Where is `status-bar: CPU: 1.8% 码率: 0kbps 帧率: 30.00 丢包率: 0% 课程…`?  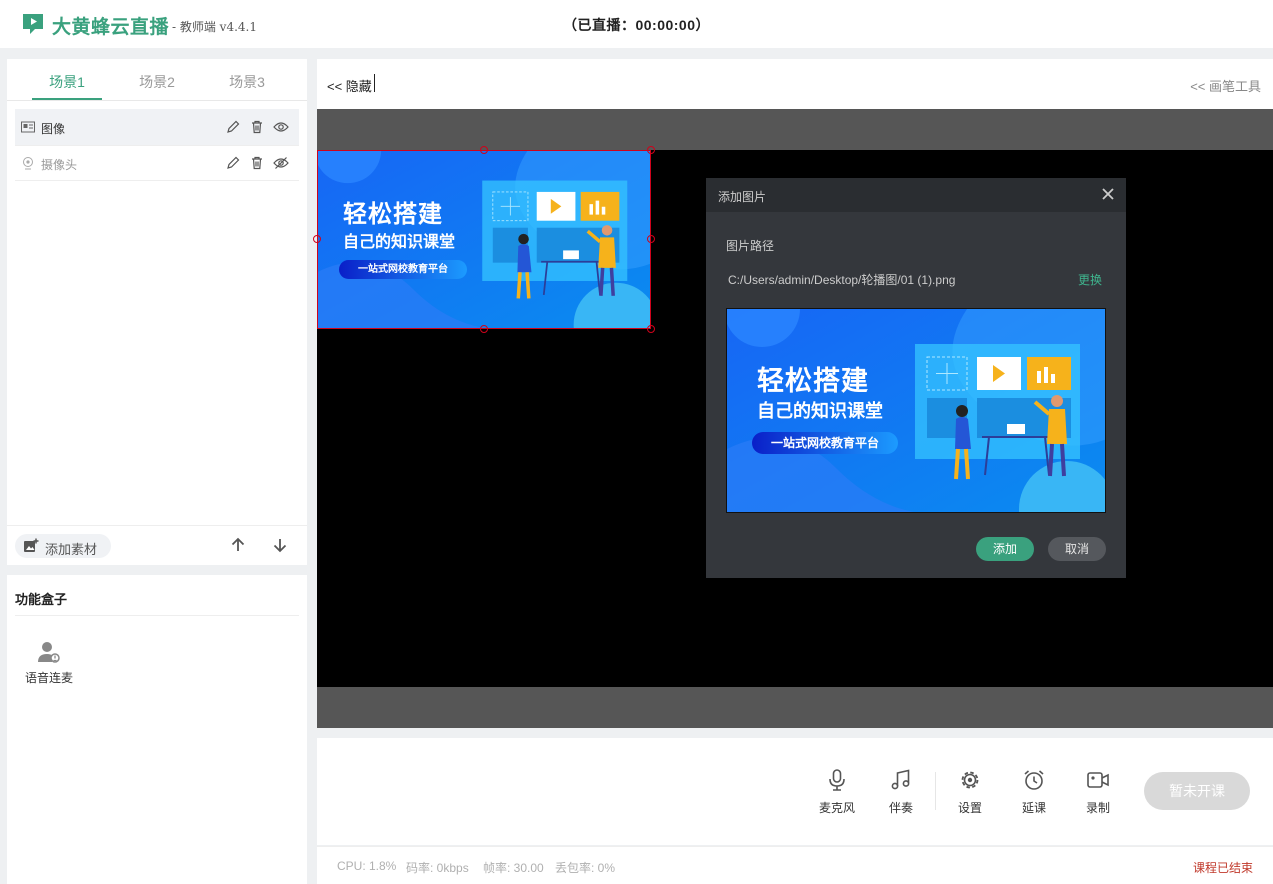
status-bar: CPU: 1.8% 码率: 0kbps 帧率: 30.00 丢包率: 0% 课程… is located at coordinates (795, 865).